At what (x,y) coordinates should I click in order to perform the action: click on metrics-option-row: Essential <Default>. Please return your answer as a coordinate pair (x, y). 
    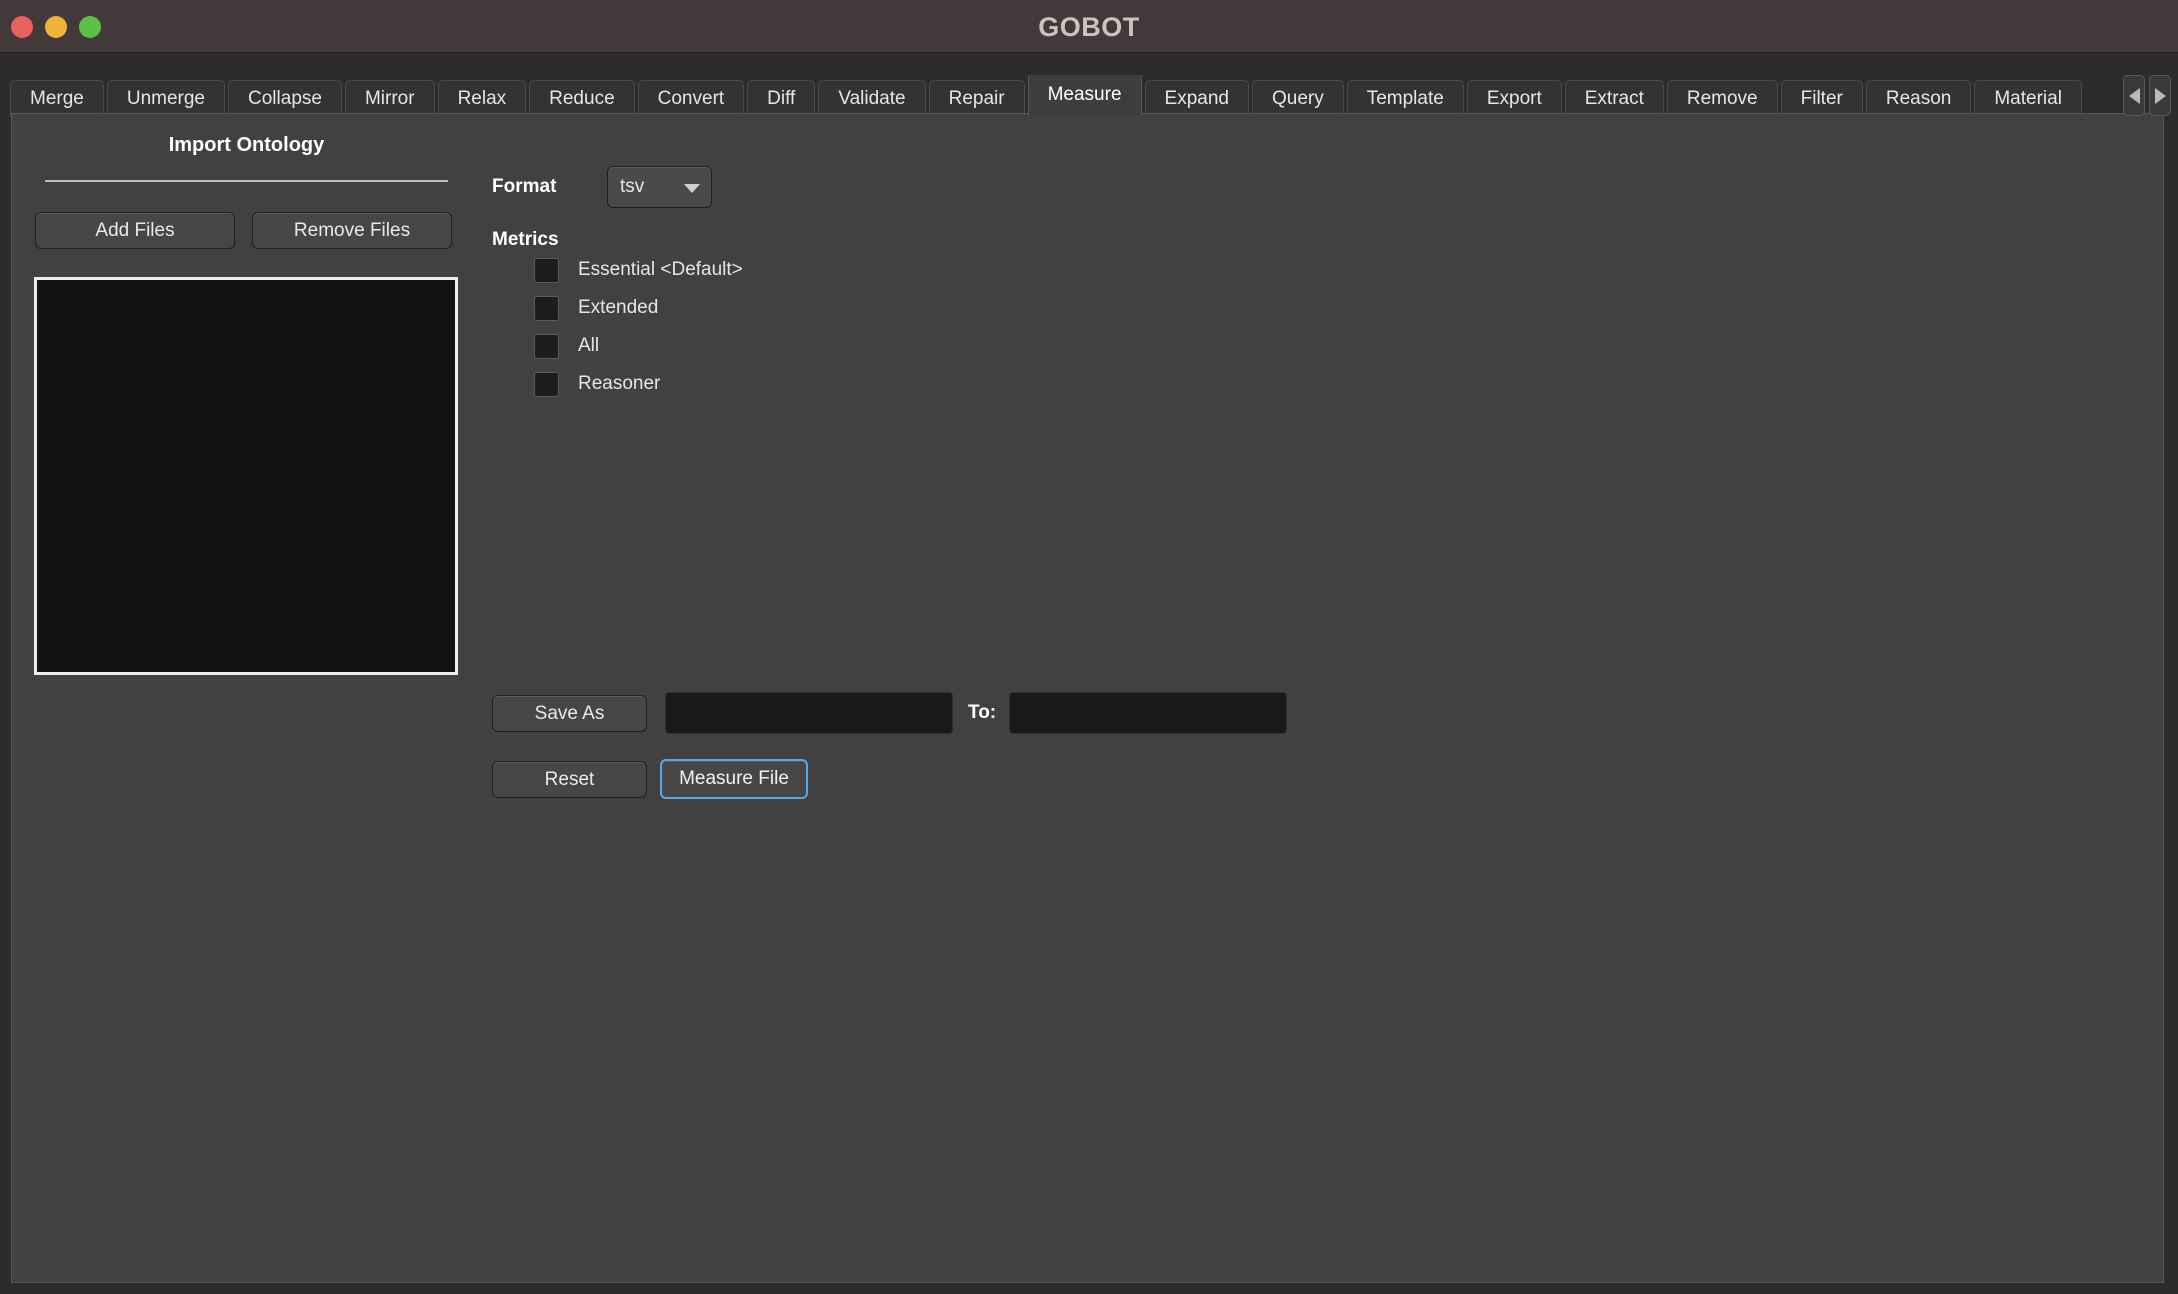
    Looking at the image, I should click on (1213, 270).